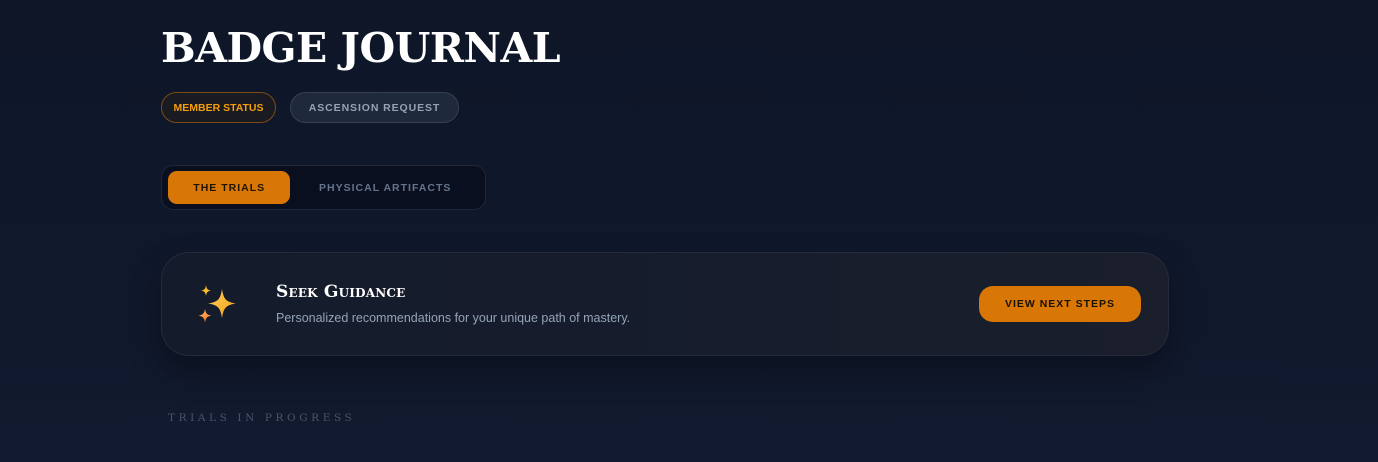  Describe the element at coordinates (262, 418) in the screenshot. I see `section-heading-trials-in-progress: TRIALS IN PROGRESS` at that location.